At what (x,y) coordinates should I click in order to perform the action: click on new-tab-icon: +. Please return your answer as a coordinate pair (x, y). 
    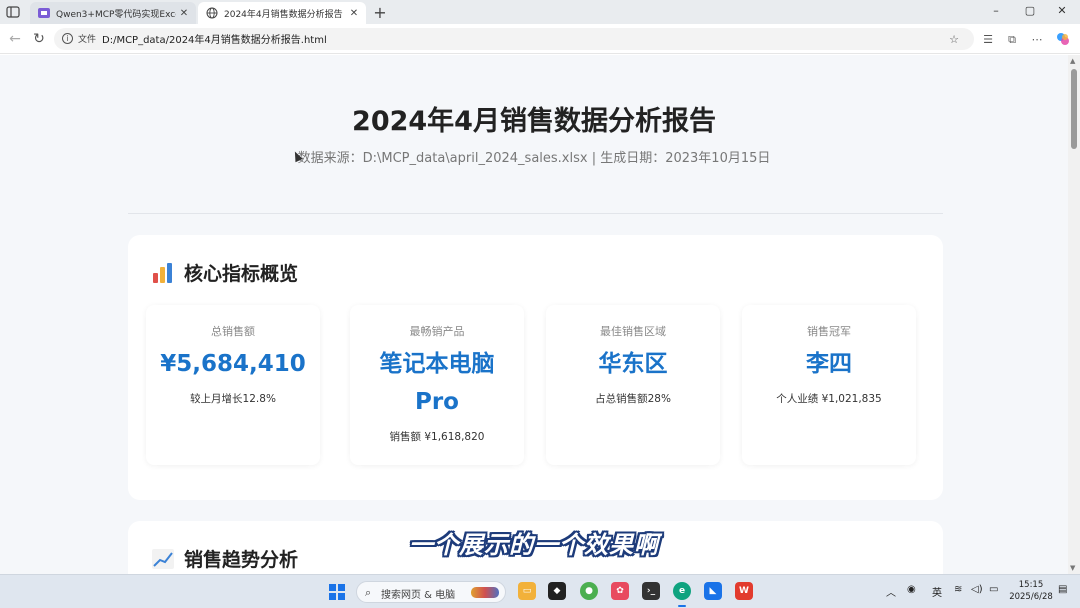
    Looking at the image, I should click on (380, 12).